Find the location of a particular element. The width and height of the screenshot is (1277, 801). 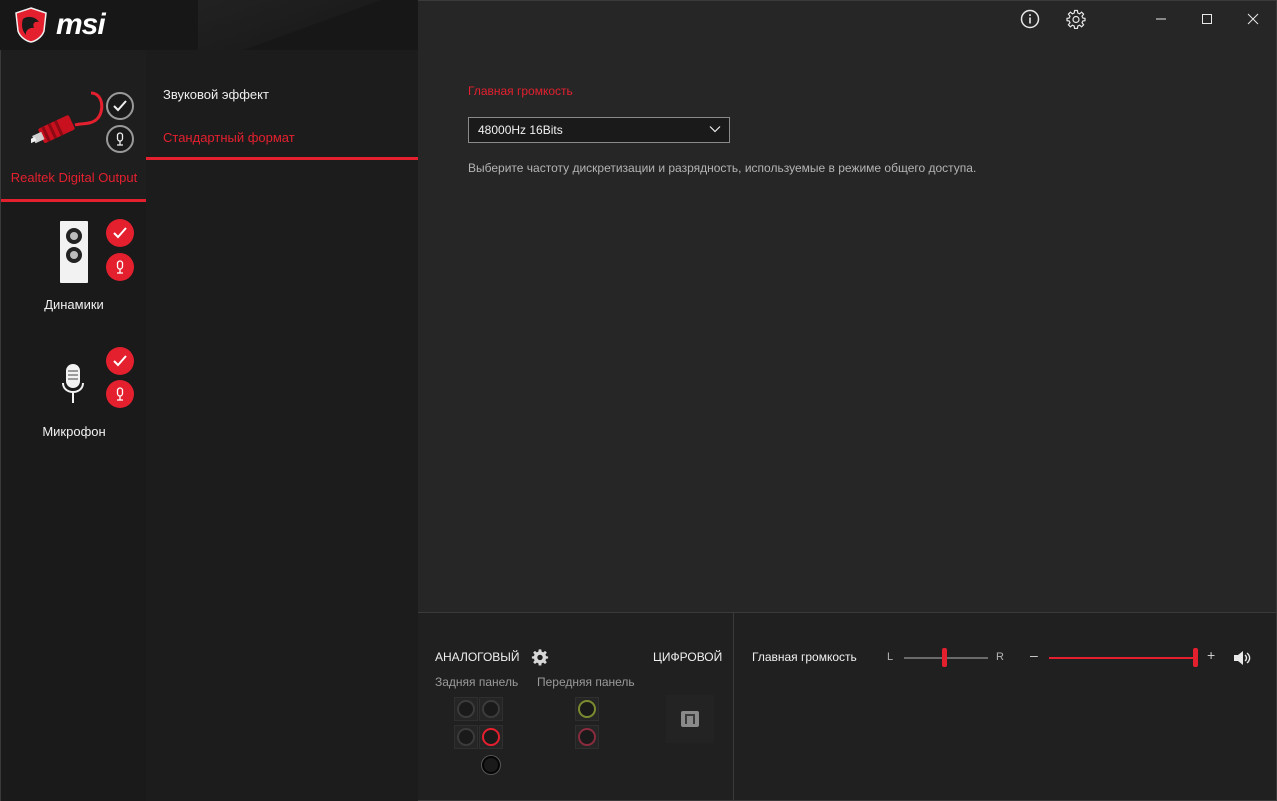

volume-decrease-button: – is located at coordinates (1034, 655).